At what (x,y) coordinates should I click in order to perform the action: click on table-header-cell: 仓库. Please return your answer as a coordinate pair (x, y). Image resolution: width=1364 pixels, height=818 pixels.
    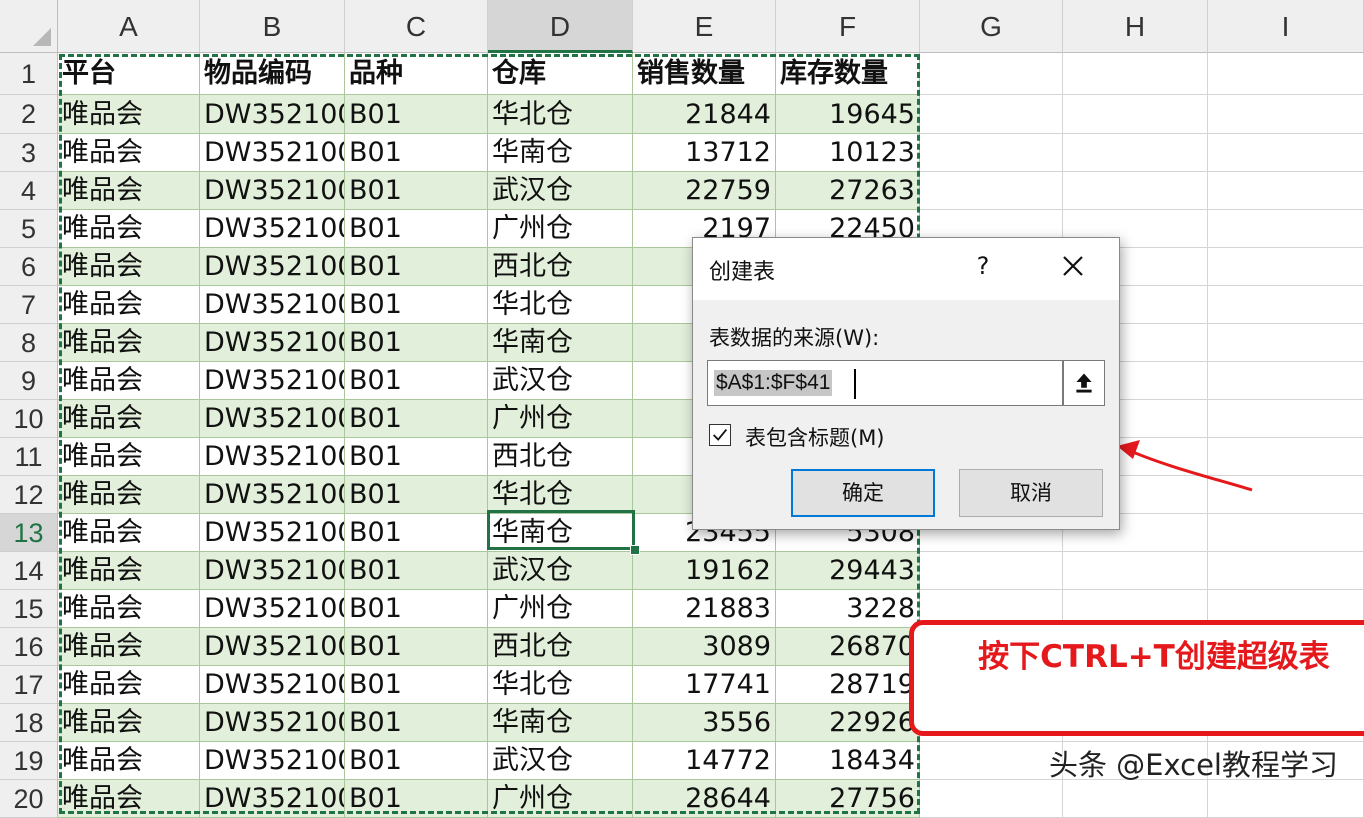
    Looking at the image, I should click on (560, 74).